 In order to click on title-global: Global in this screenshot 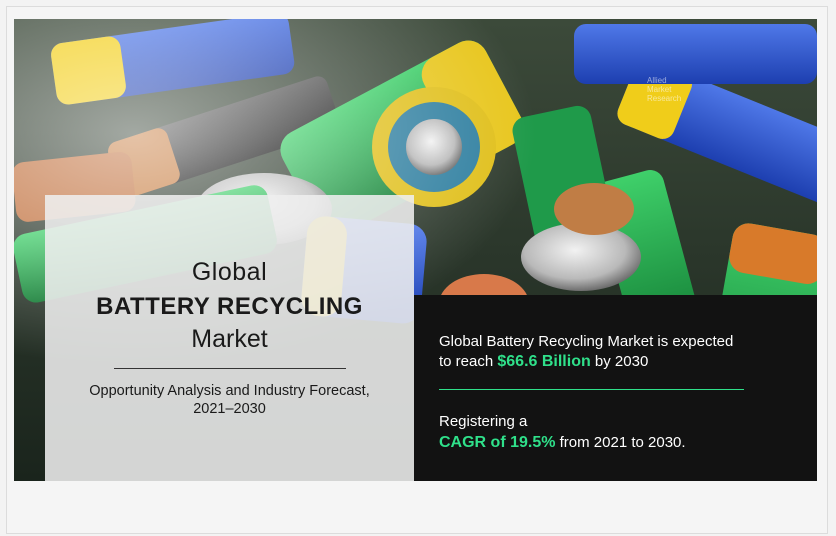, I will do `click(229, 272)`.